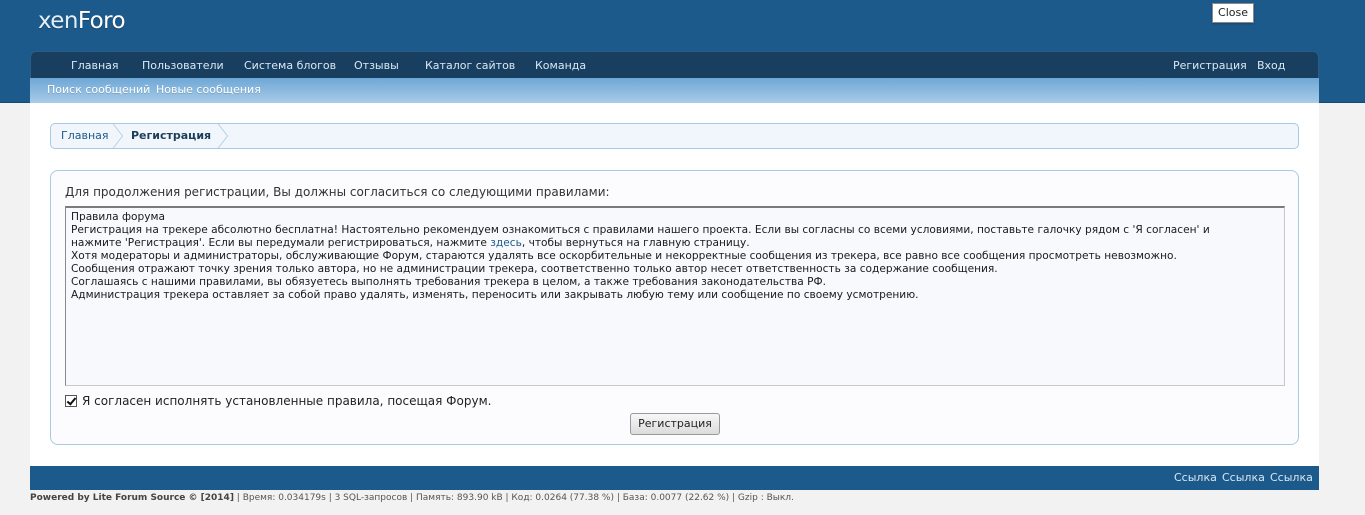 The image size is (1365, 515). I want to click on nav-item-blogs: Система блогов, so click(290, 65).